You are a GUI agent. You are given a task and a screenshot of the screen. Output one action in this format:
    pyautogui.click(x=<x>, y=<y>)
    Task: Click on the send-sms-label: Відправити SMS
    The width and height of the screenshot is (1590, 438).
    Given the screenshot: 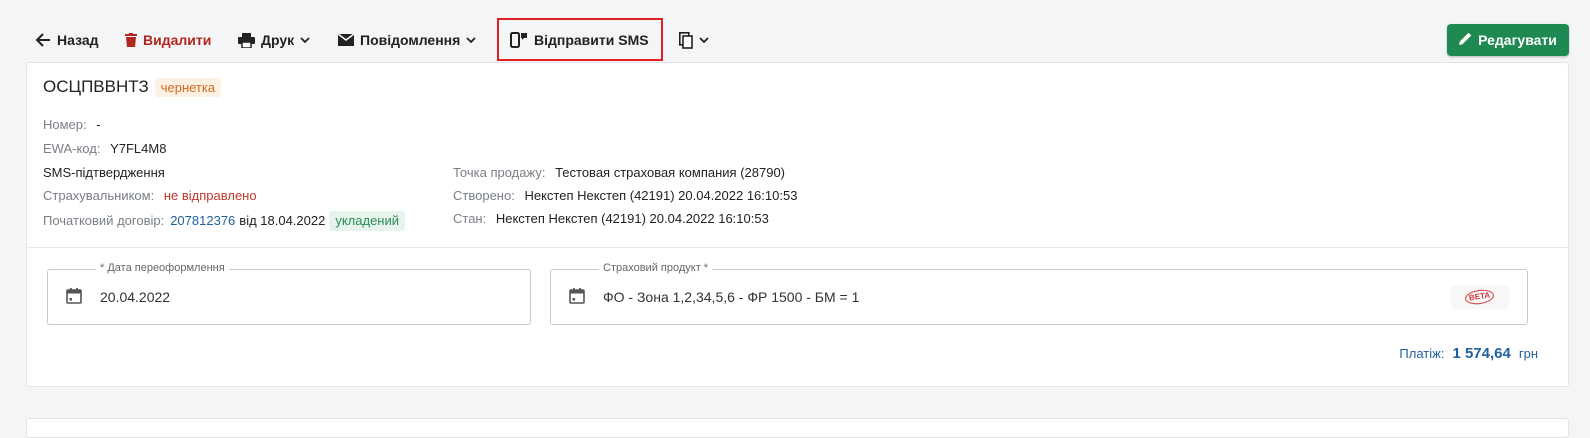 What is the action you would take?
    pyautogui.click(x=591, y=40)
    